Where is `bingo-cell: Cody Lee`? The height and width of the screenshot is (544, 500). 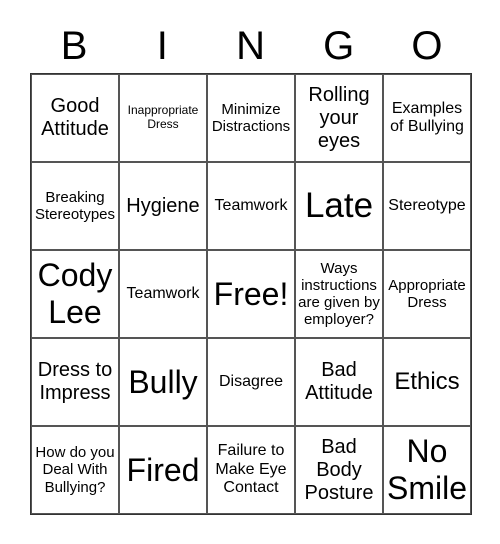 bingo-cell: Cody Lee is located at coordinates (75, 294).